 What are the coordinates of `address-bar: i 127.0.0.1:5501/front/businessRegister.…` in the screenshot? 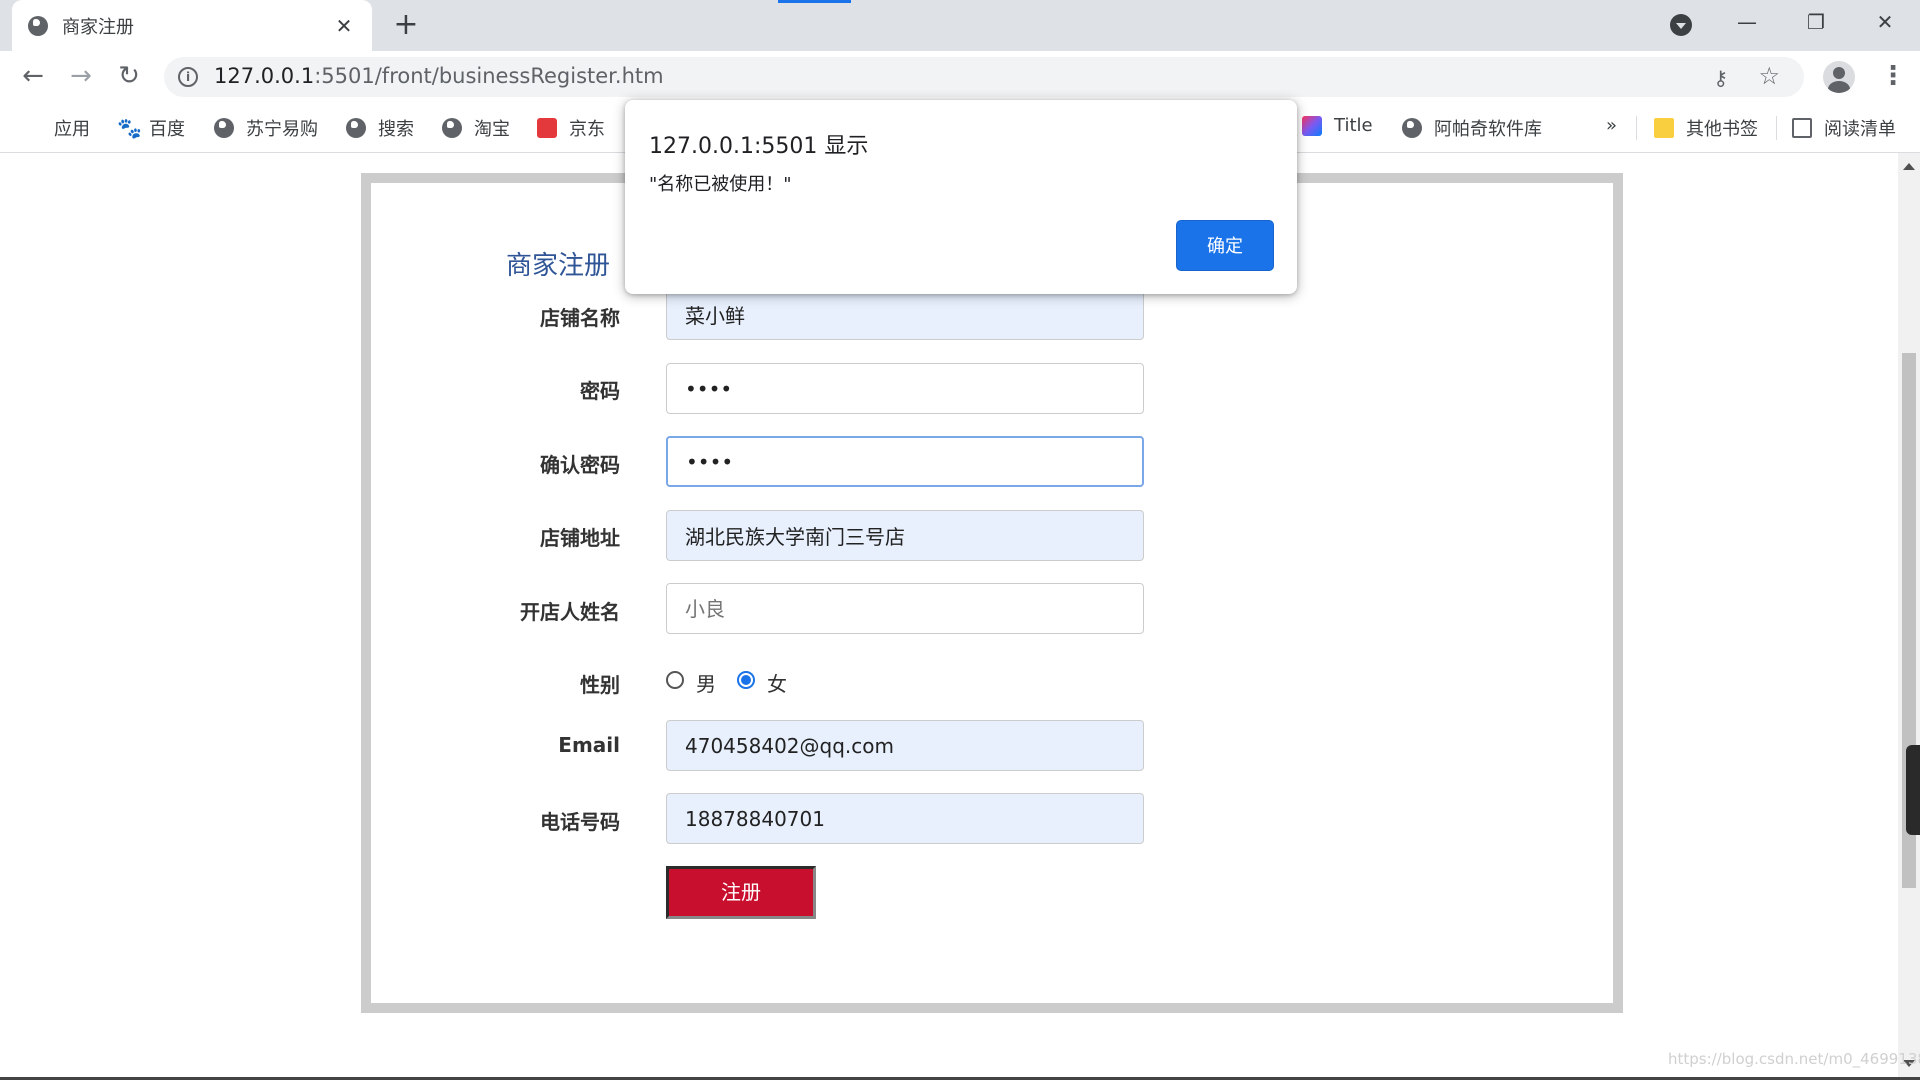 It's located at (984, 77).